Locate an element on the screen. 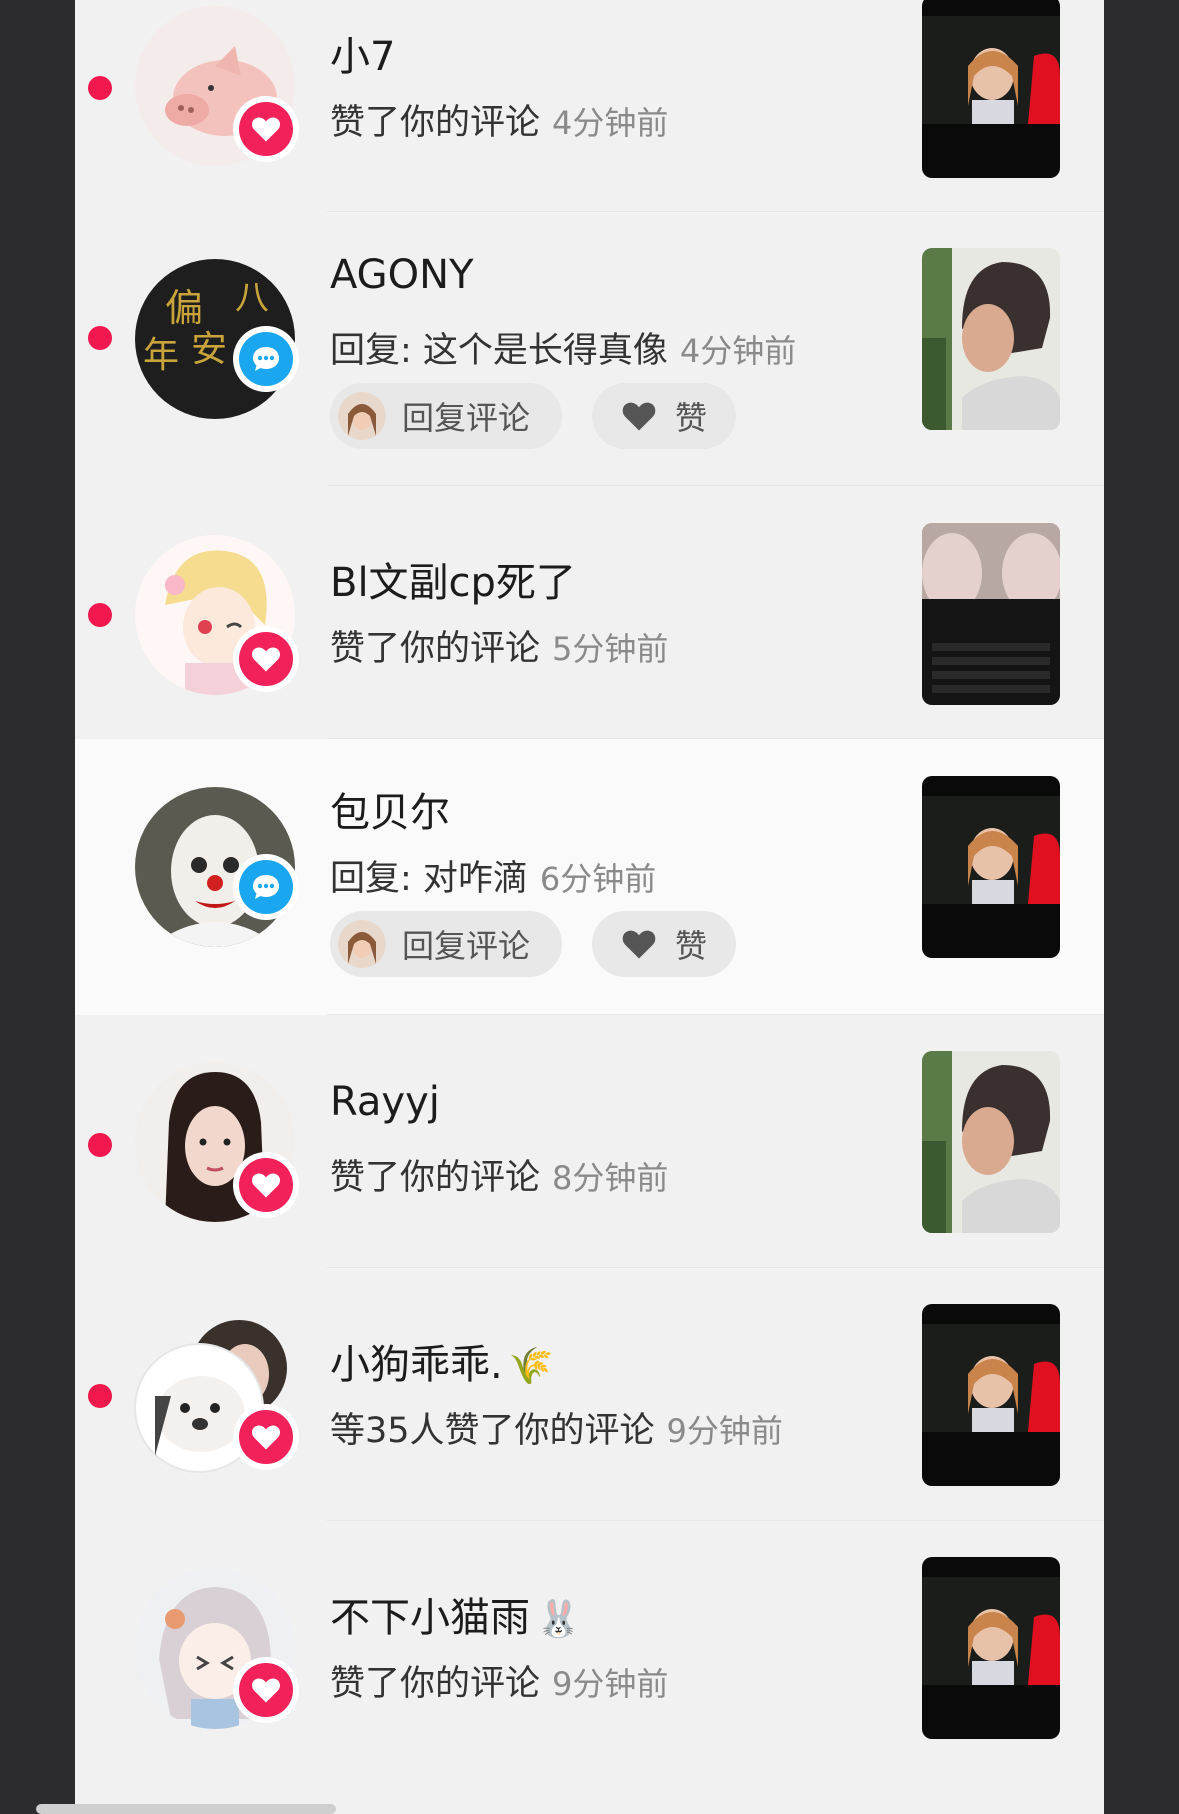  timestamp: 5分钟前 is located at coordinates (610, 649).